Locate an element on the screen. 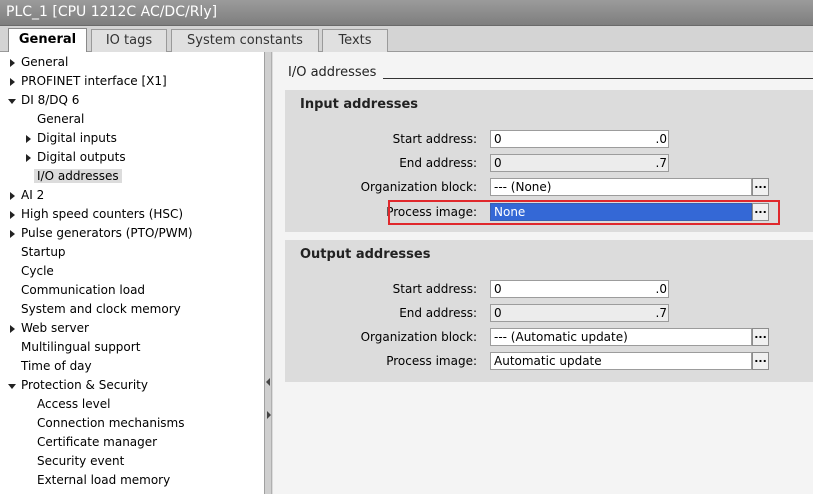 The width and height of the screenshot is (813, 494). nav-item-certificate-manager: Certificate manager is located at coordinates (97, 442).